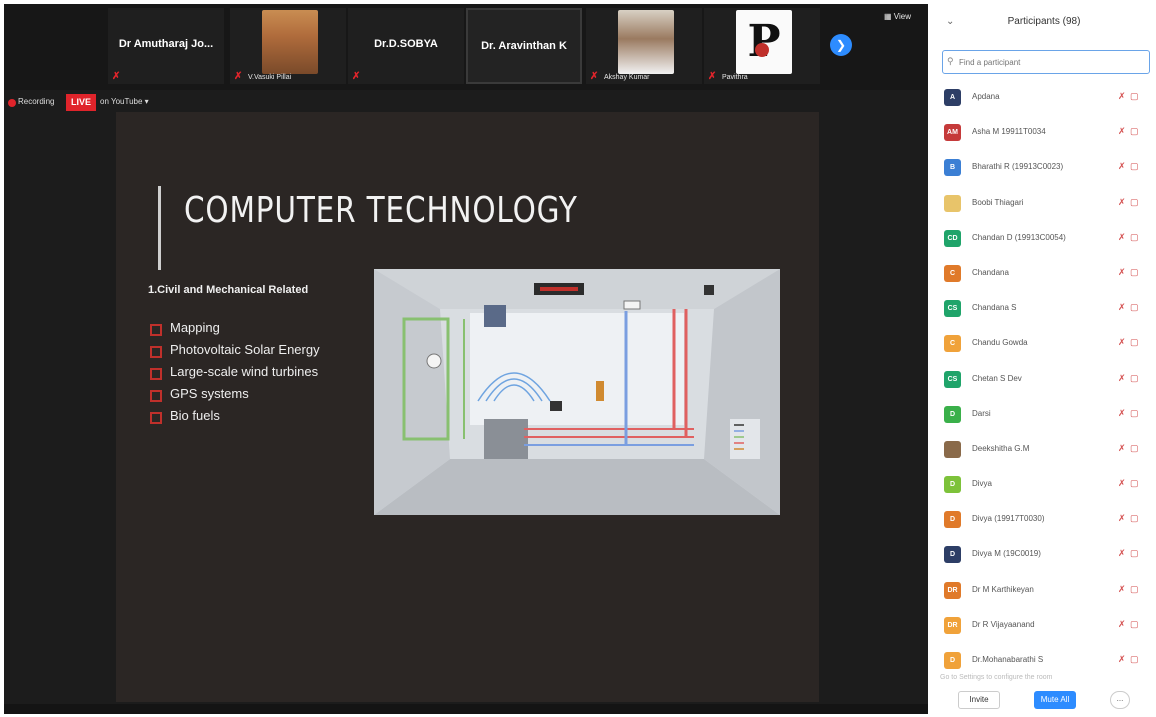  I want to click on bus-interior-diagram, so click(577, 392).